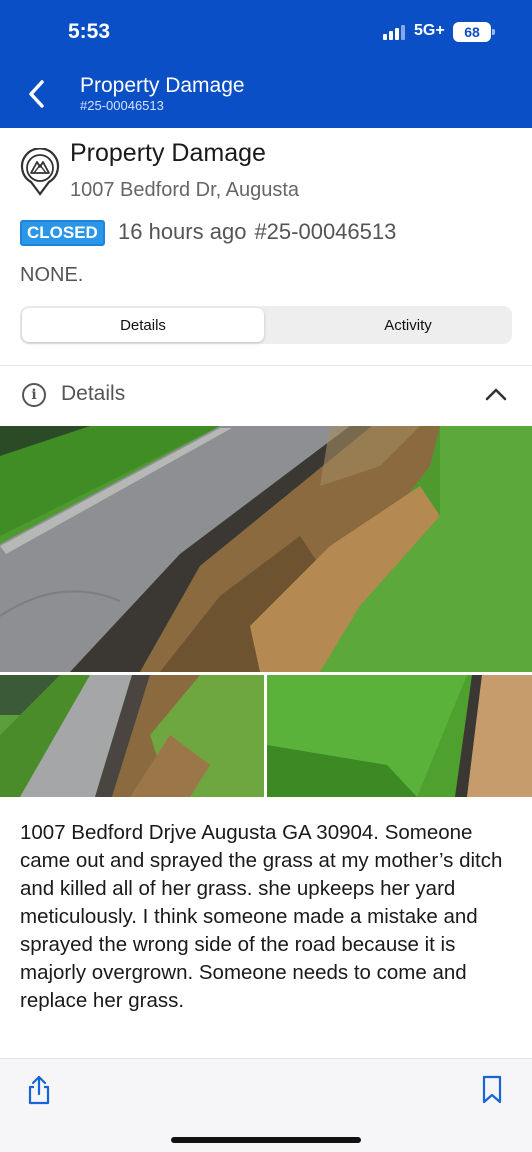  Describe the element at coordinates (93, 393) in the screenshot. I see `details-section-label: Details` at that location.